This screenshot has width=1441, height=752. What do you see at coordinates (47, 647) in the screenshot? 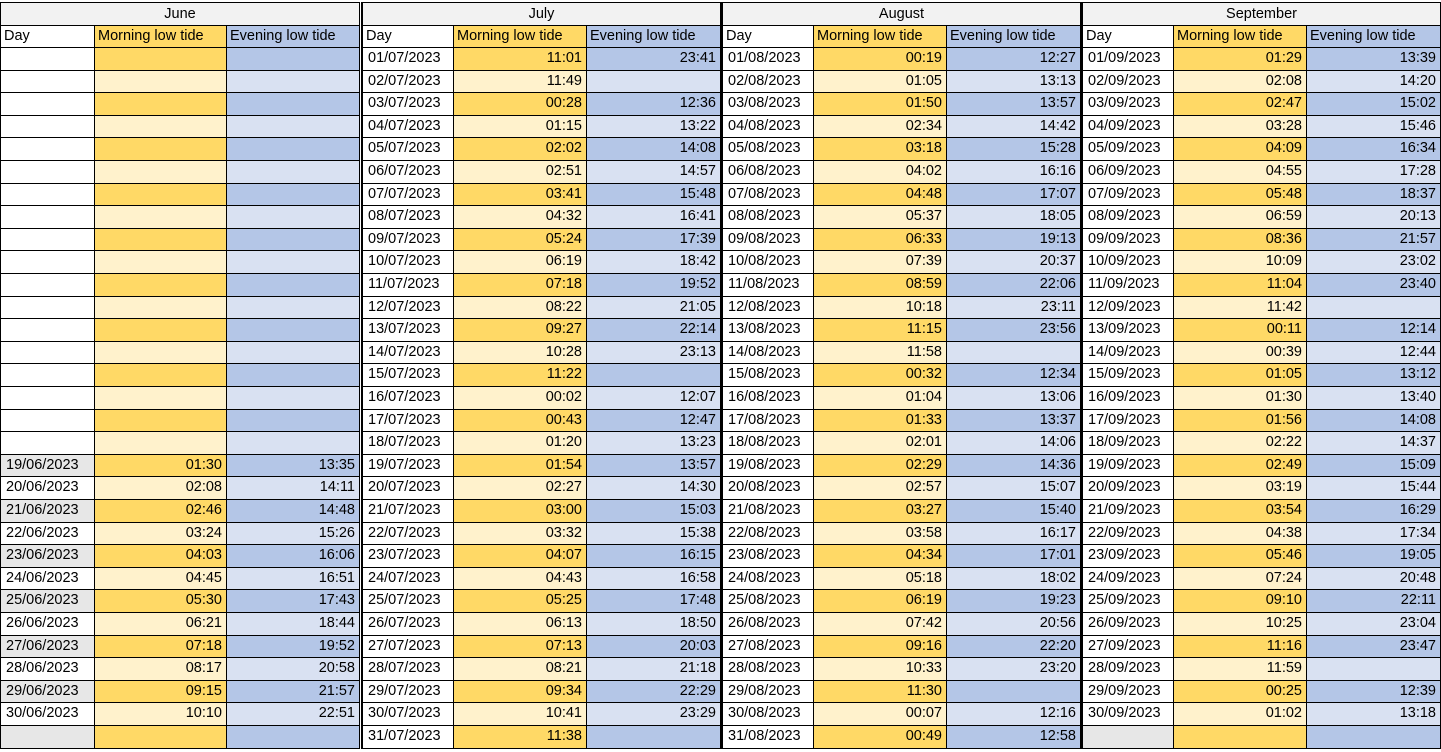
I see `cell-day: 27/06/2023` at bounding box center [47, 647].